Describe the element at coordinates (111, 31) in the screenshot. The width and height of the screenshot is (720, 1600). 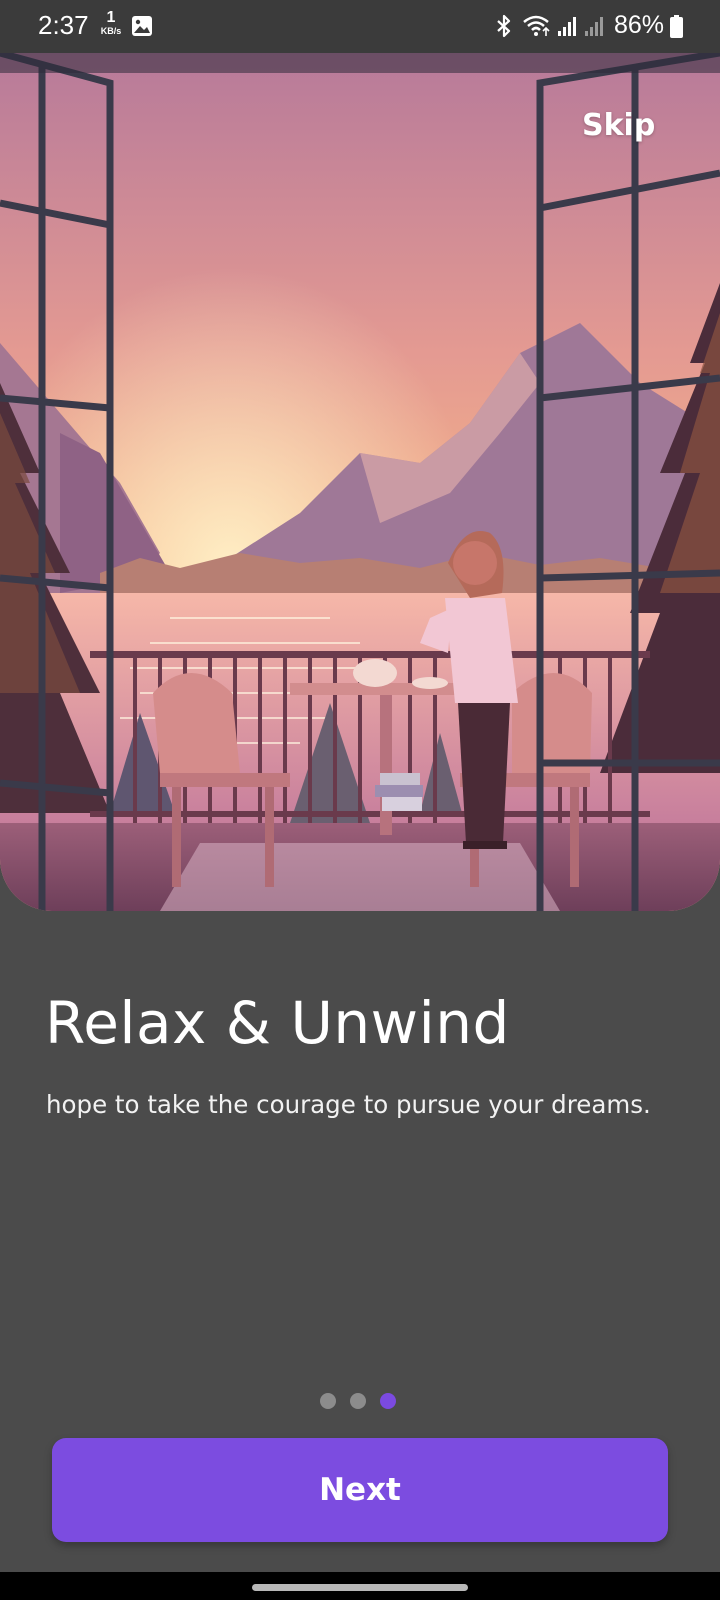
I see `network-speed-unit: KB/s` at that location.